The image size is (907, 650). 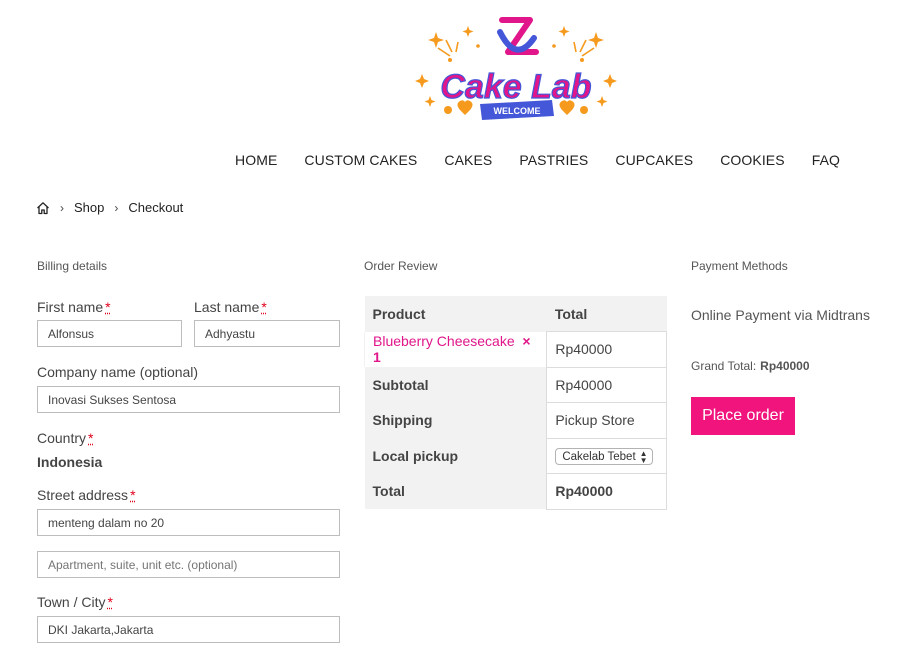 What do you see at coordinates (455, 456) in the screenshot?
I see `local-pickup-label: Local pickup` at bounding box center [455, 456].